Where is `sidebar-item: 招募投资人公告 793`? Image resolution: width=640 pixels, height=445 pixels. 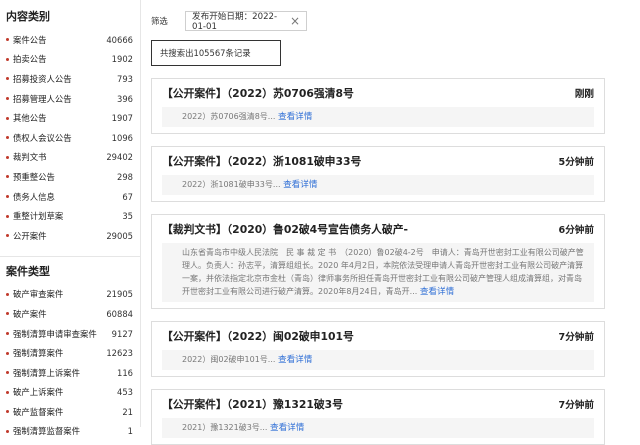
sidebar-item: 招募投资人公告 793 is located at coordinates (70, 79).